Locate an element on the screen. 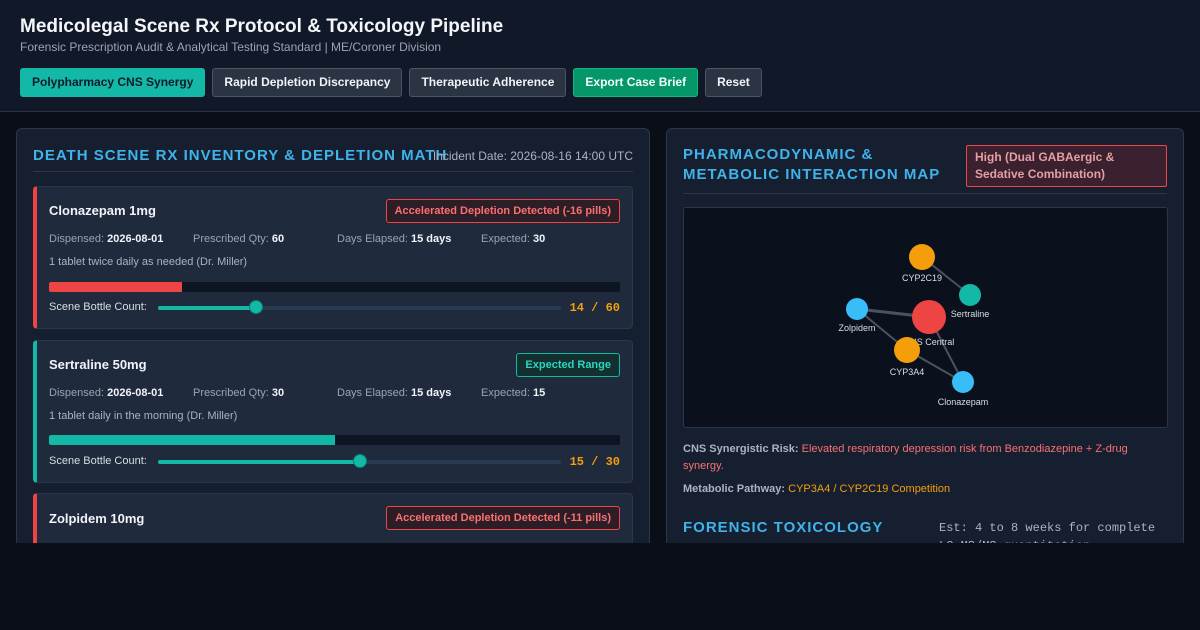  node-zolpidem is located at coordinates (857, 309).